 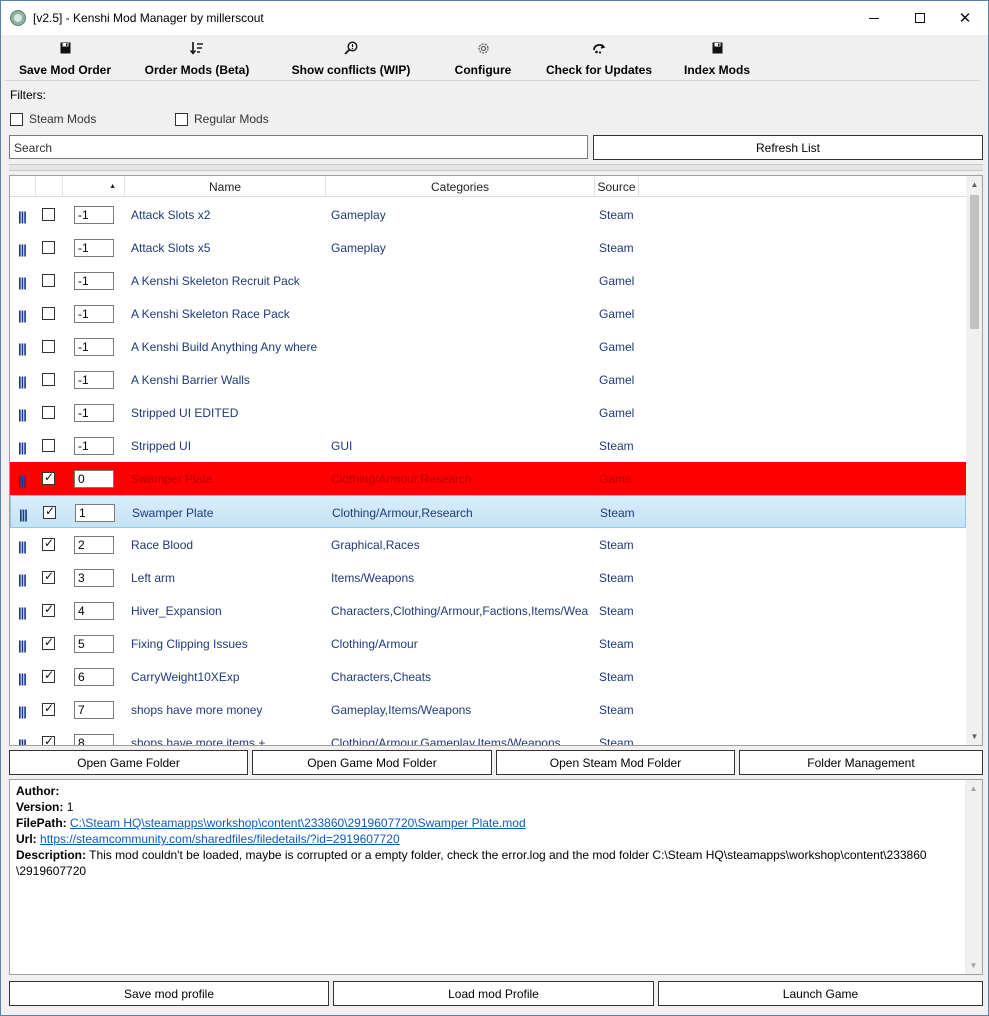 I want to click on mod-row: ||| 3 Left arm Items/Weapons Steam, so click(x=488, y=577).